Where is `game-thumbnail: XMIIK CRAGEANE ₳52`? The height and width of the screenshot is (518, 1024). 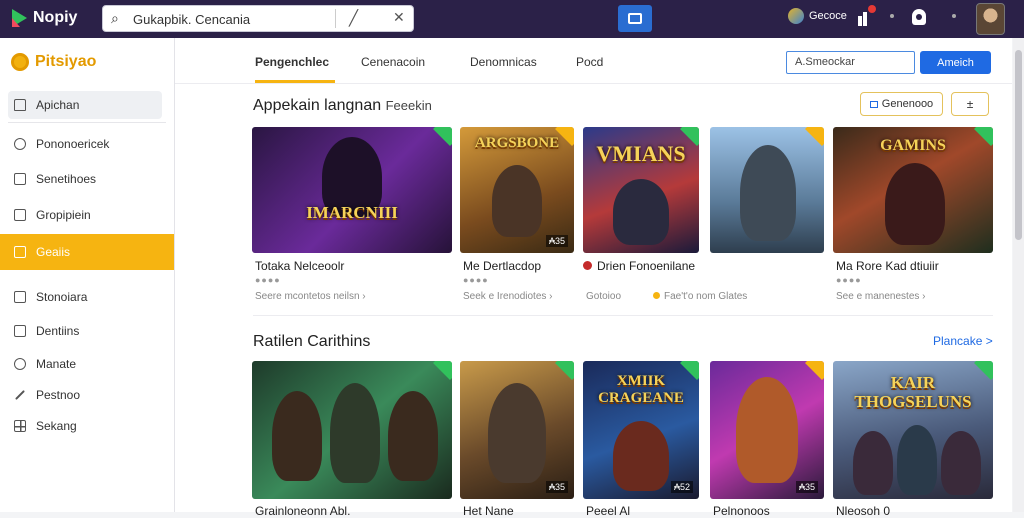
game-thumbnail: XMIIK CRAGEANE ₳52 is located at coordinates (641, 430).